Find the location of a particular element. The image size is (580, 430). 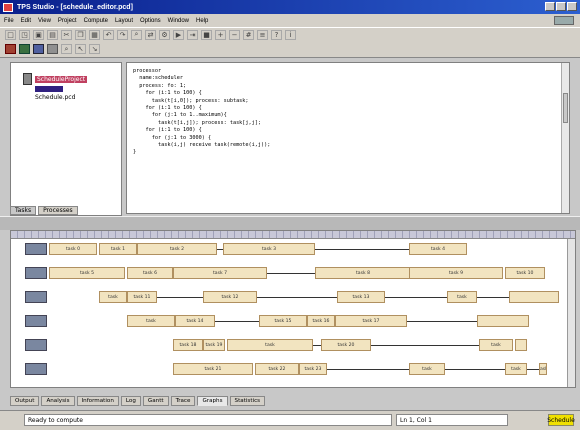

gantt-task: task 15 is located at coordinates (283, 321).